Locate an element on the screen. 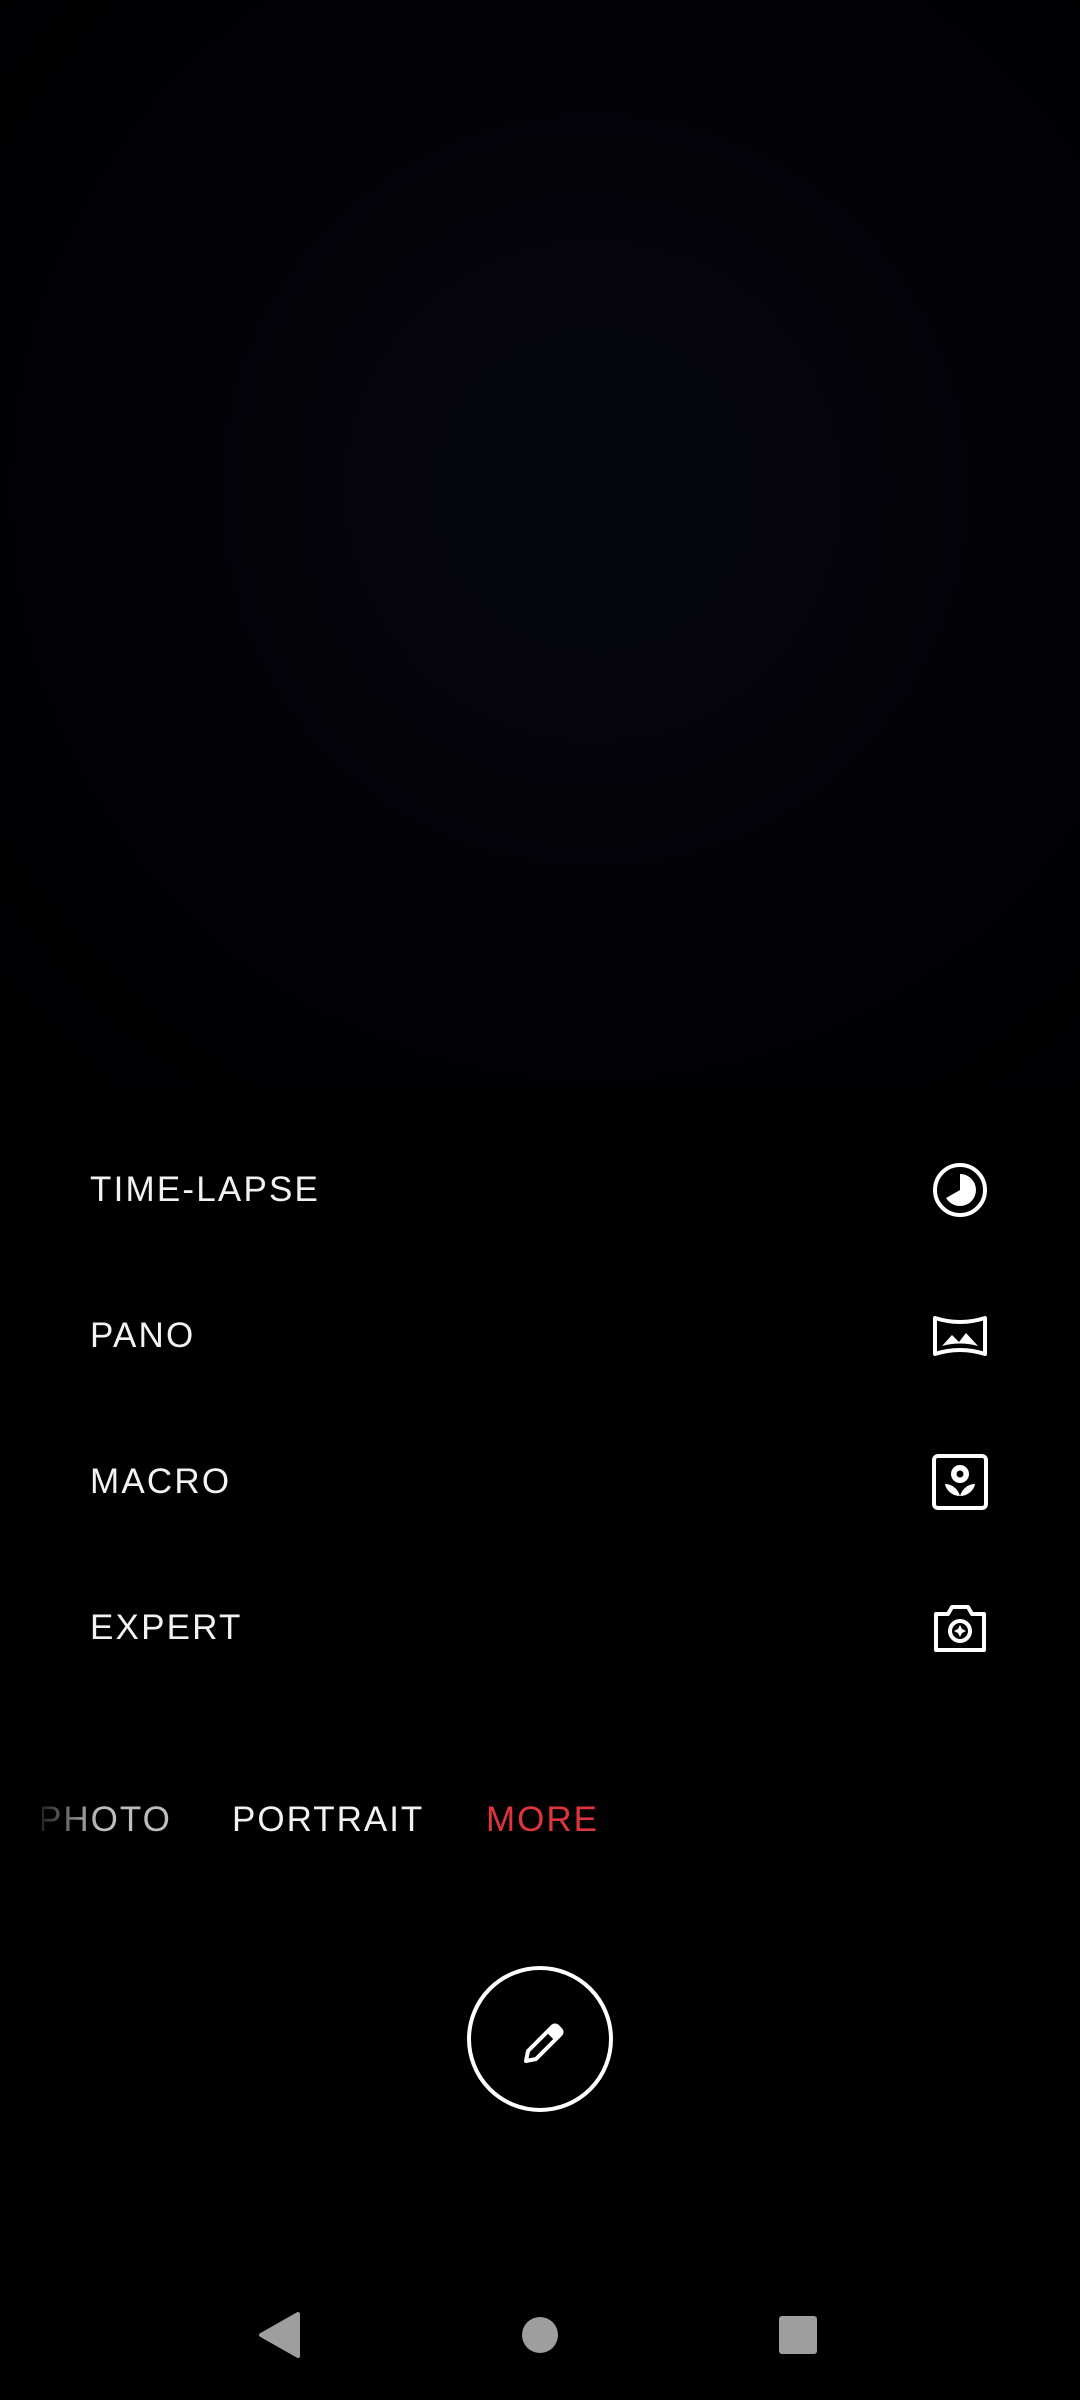  back-triangle-icon is located at coordinates (279, 2335).